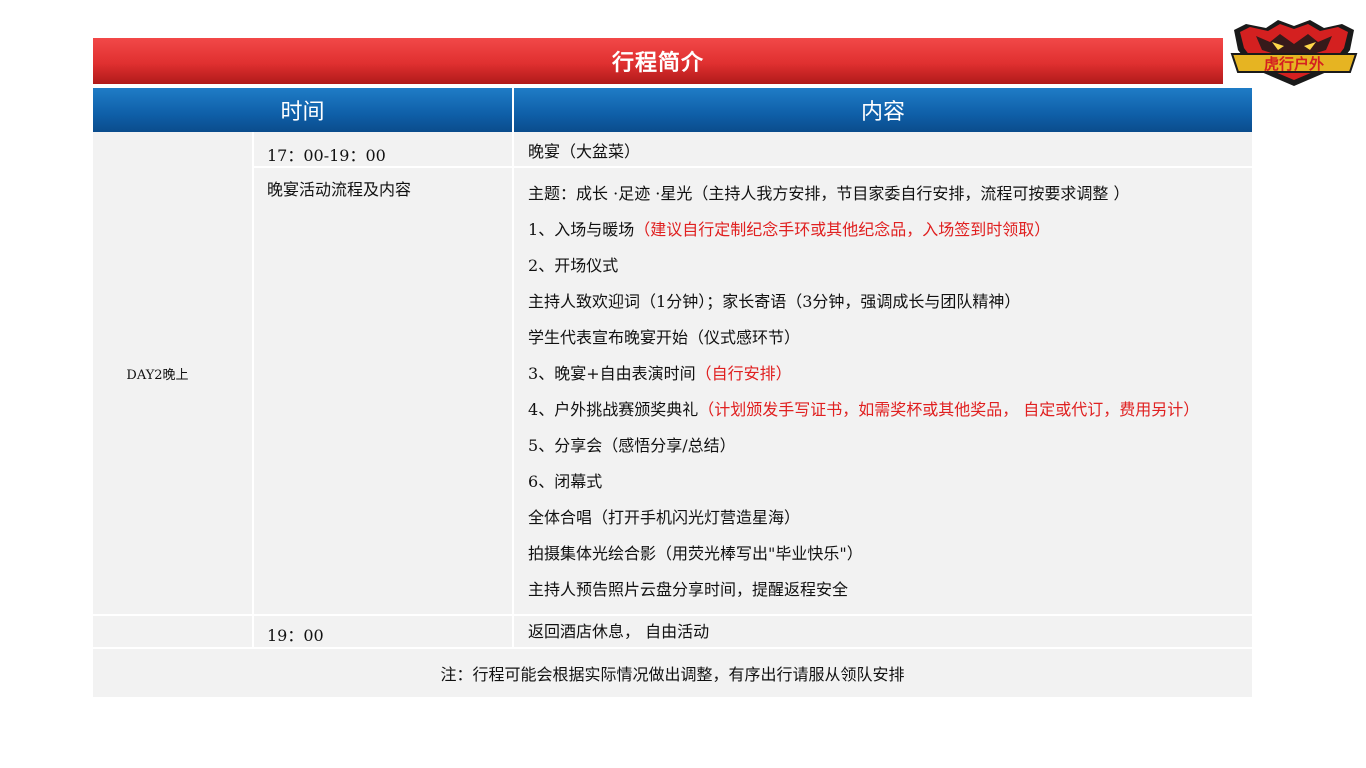 This screenshot has width=1366, height=768. I want to click on content-text: 晚宴（大盆菜）, so click(584, 151).